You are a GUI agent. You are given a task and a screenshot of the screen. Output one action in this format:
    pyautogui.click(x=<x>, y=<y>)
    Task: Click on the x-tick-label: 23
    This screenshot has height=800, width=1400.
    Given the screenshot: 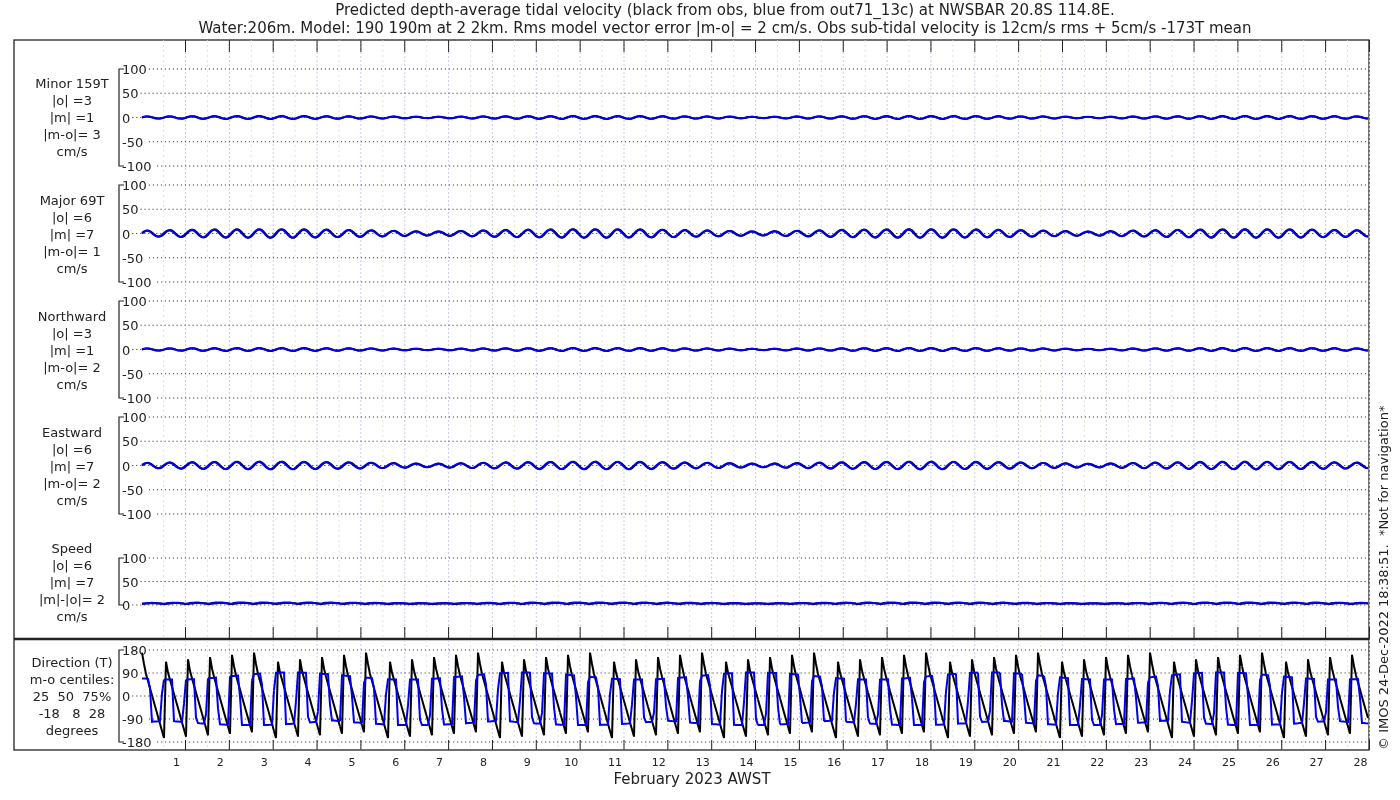 What is the action you would take?
    pyautogui.click(x=1141, y=762)
    